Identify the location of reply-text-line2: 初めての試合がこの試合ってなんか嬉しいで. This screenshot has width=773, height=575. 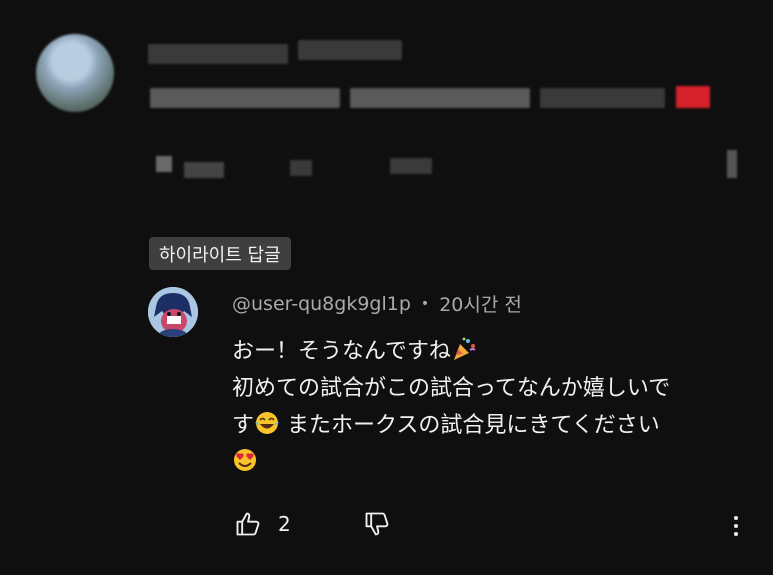
(451, 388).